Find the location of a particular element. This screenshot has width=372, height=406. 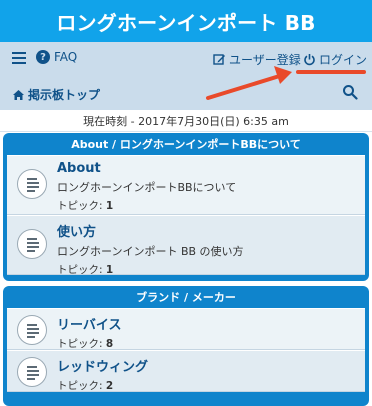

forum-title: 使い方 is located at coordinates (150, 230).